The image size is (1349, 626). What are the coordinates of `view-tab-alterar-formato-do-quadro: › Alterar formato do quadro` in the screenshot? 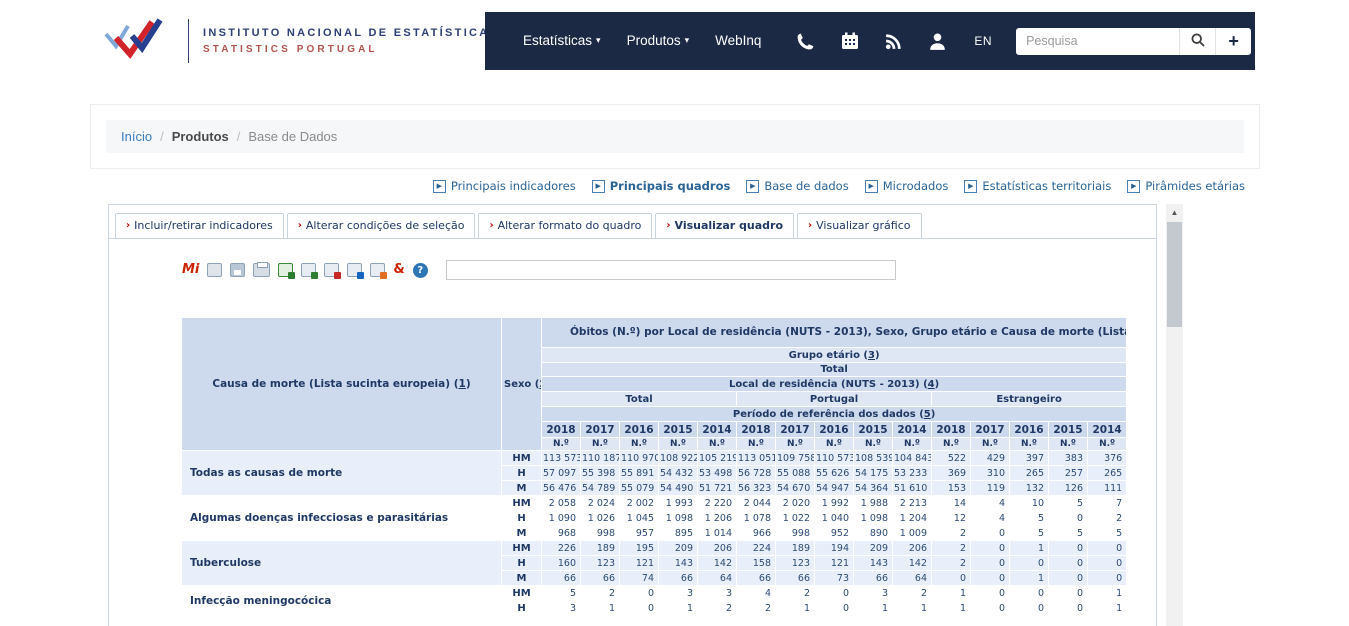 It's located at (565, 225).